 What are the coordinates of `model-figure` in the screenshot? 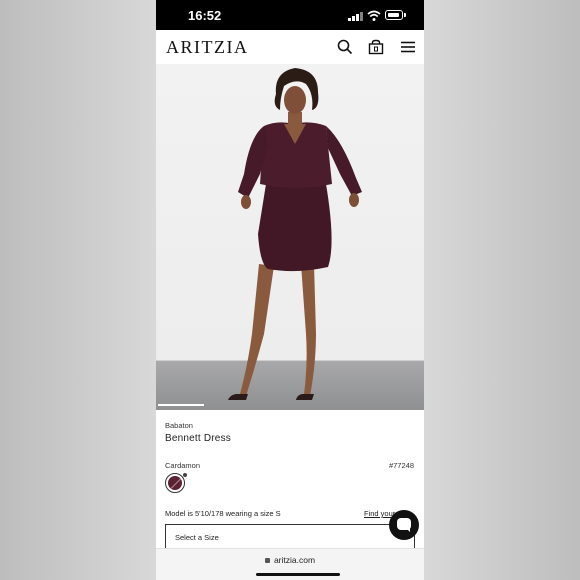 It's located at (295, 234).